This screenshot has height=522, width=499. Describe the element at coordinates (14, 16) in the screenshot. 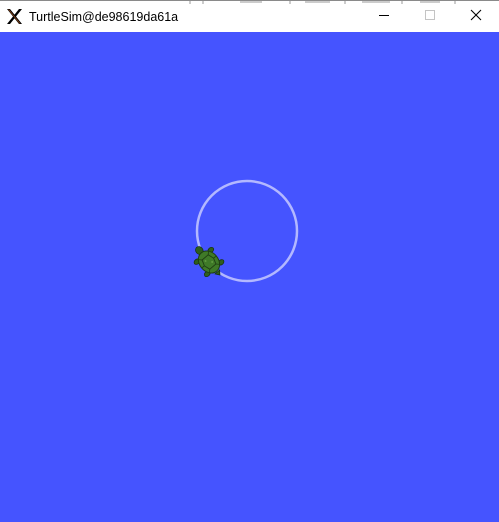

I see `x11-logo-icon` at that location.